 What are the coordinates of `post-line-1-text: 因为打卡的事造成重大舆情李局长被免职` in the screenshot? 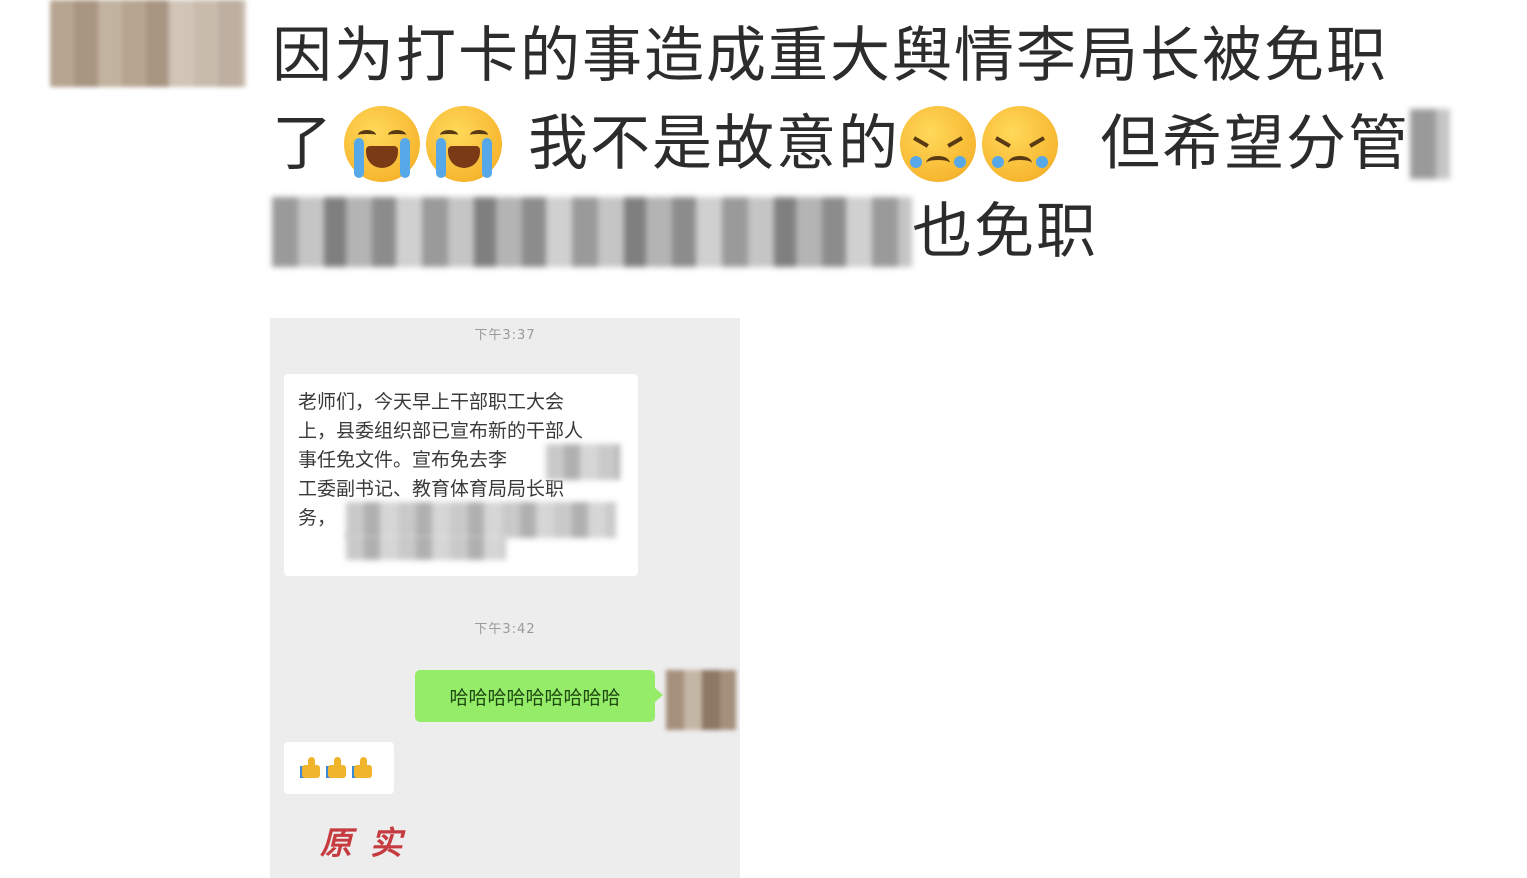 It's located at (830, 56).